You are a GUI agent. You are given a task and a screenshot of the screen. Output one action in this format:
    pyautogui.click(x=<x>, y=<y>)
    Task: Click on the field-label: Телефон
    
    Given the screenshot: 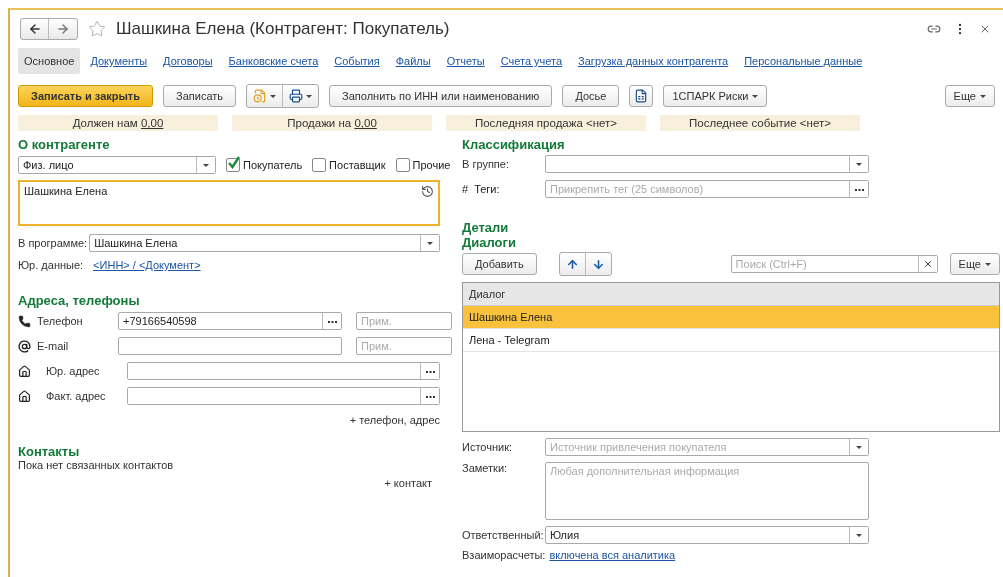 What is the action you would take?
    pyautogui.click(x=60, y=321)
    